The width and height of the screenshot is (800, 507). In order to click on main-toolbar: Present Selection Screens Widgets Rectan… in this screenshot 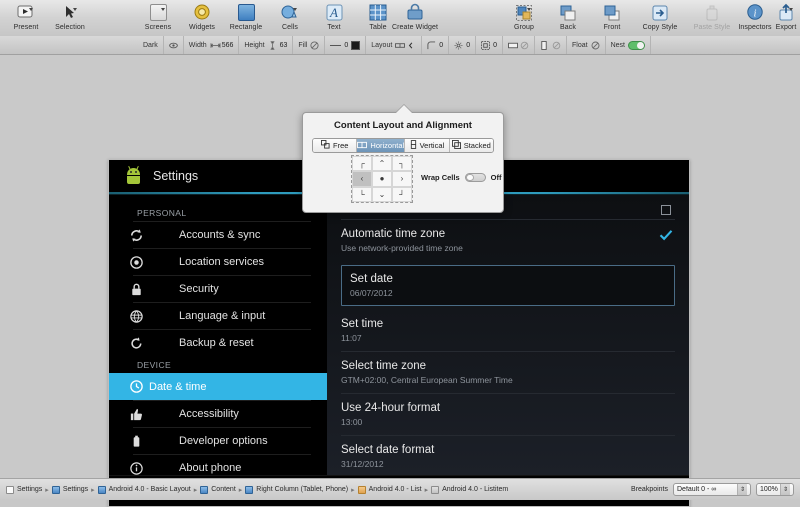, I will do `click(400, 18)`.